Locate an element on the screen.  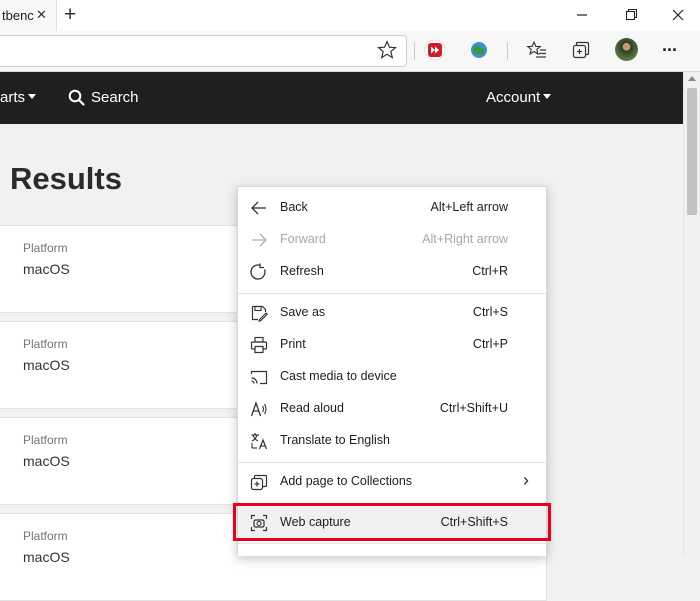
tab-strip: tbenc ✕ + is located at coordinates (350, 15).